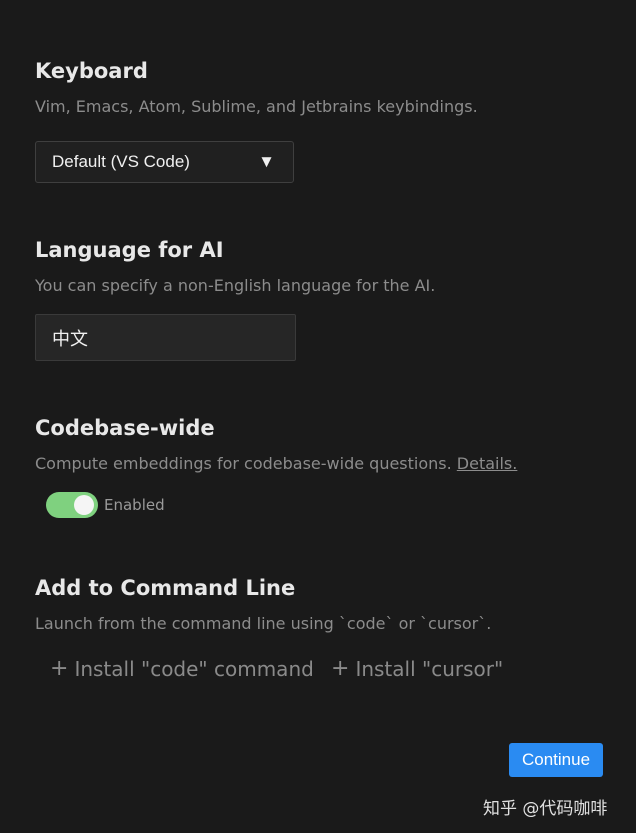 The width and height of the screenshot is (636, 833). What do you see at coordinates (487, 463) in the screenshot?
I see `details-link: Details.` at bounding box center [487, 463].